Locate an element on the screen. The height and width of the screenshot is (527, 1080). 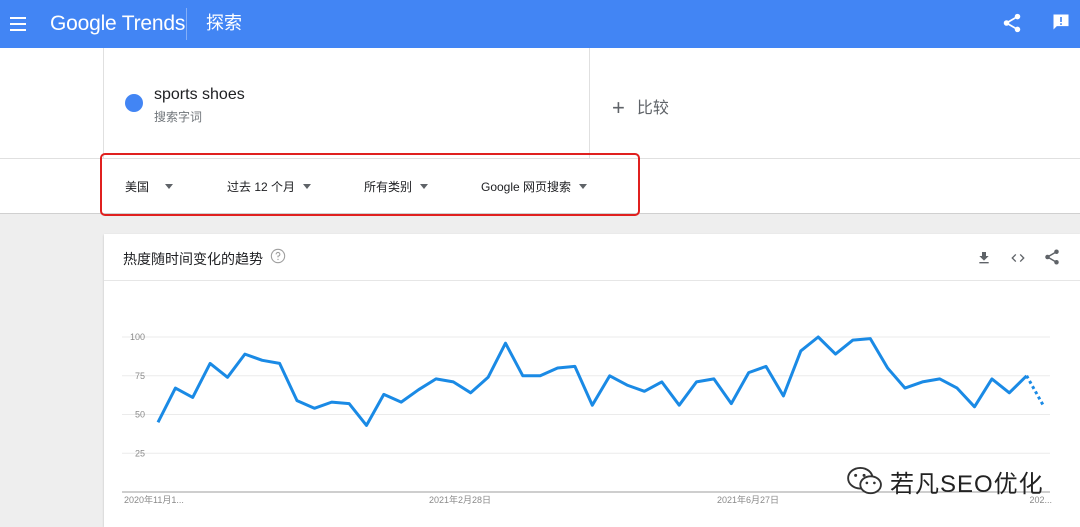
partial-data-segment is located at coordinates (1035, 391).